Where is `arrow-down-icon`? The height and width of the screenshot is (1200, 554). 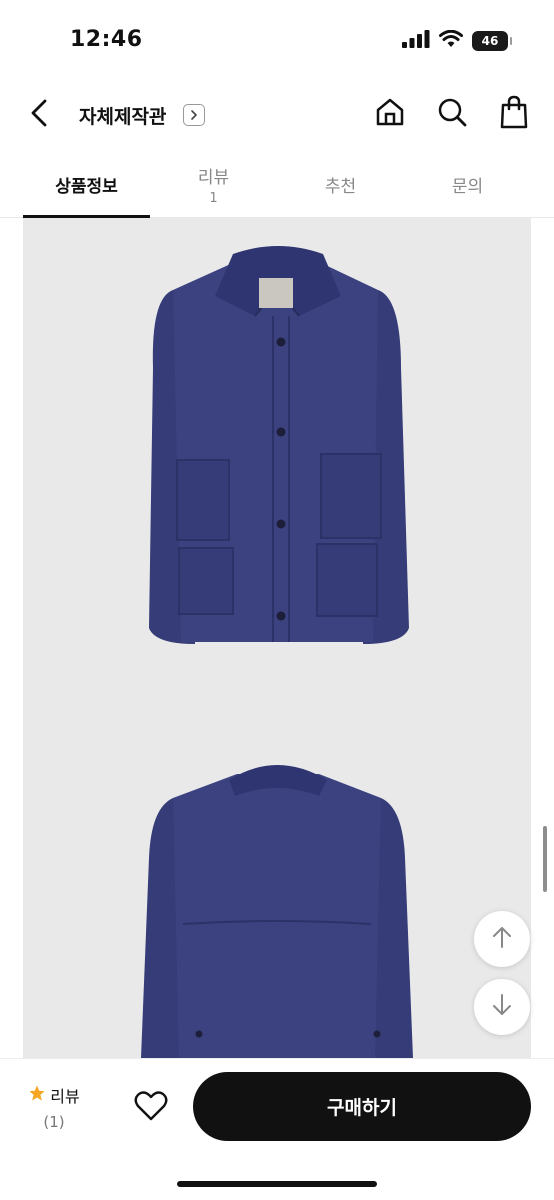 arrow-down-icon is located at coordinates (502, 1007).